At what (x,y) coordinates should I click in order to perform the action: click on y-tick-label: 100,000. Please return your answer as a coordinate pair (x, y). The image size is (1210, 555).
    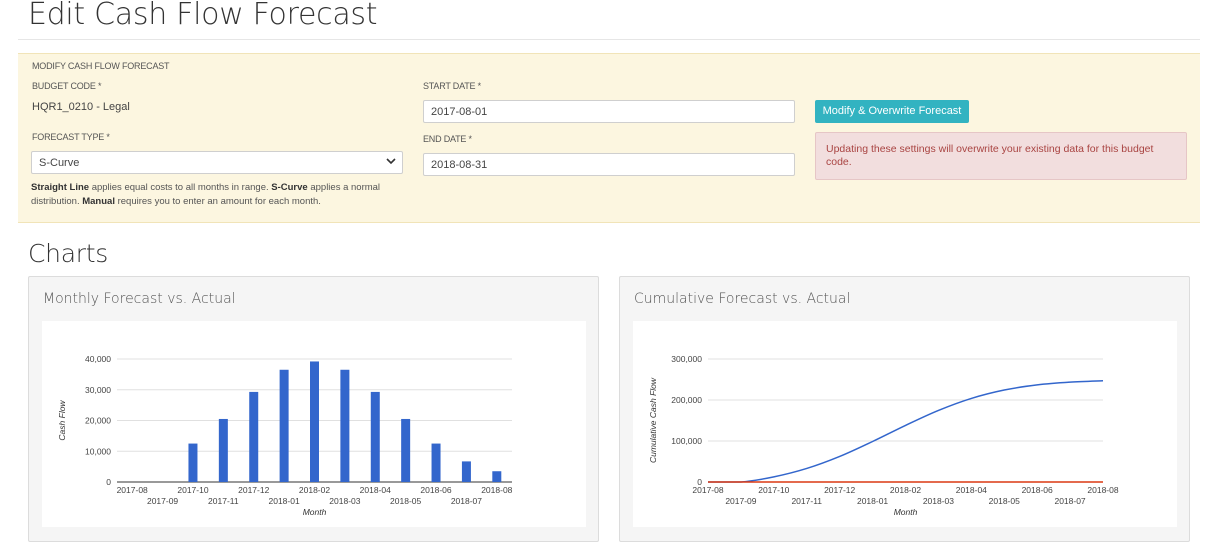
    Looking at the image, I should click on (686, 441).